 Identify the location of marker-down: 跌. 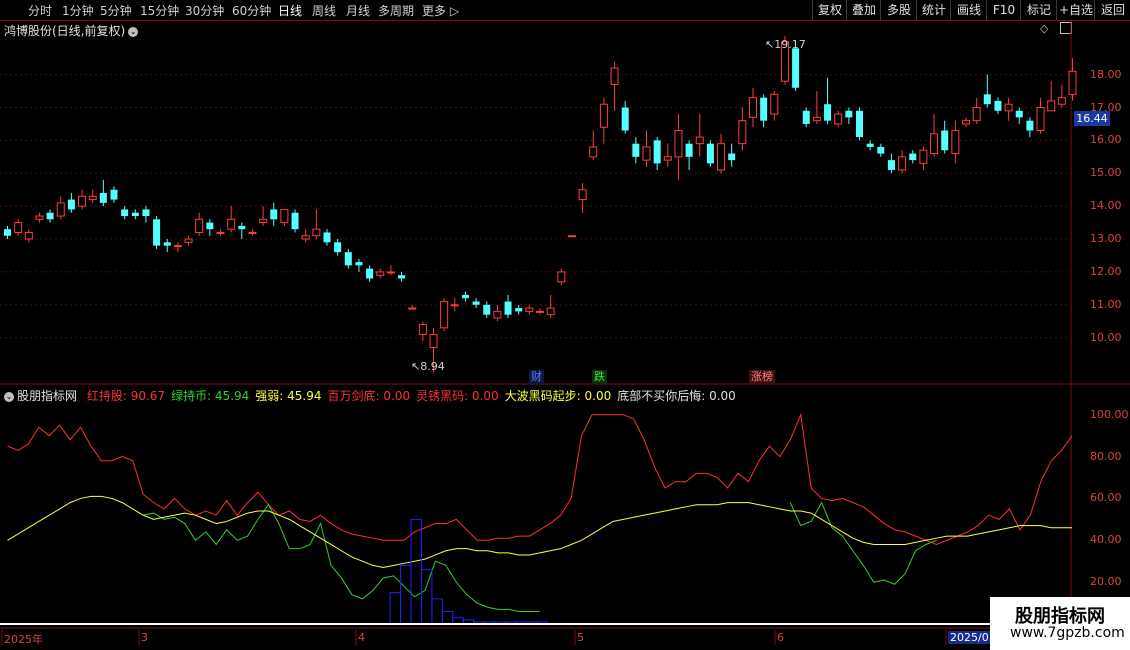
(599, 377).